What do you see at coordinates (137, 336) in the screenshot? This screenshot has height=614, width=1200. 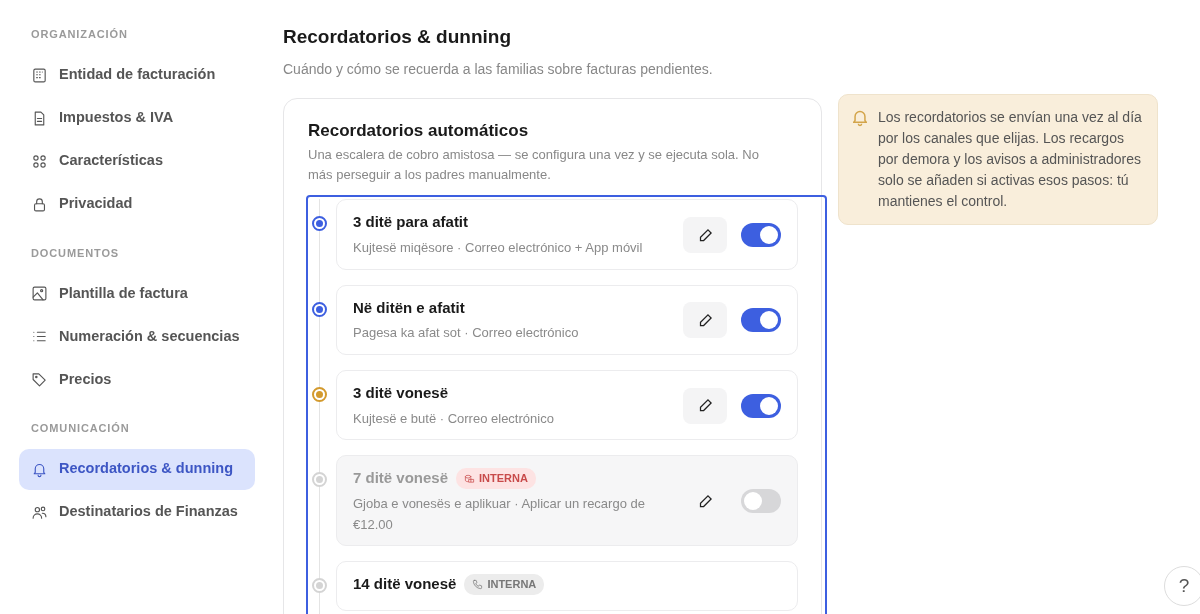 I see `sidebar-item: Numeración & secuencias` at bounding box center [137, 336].